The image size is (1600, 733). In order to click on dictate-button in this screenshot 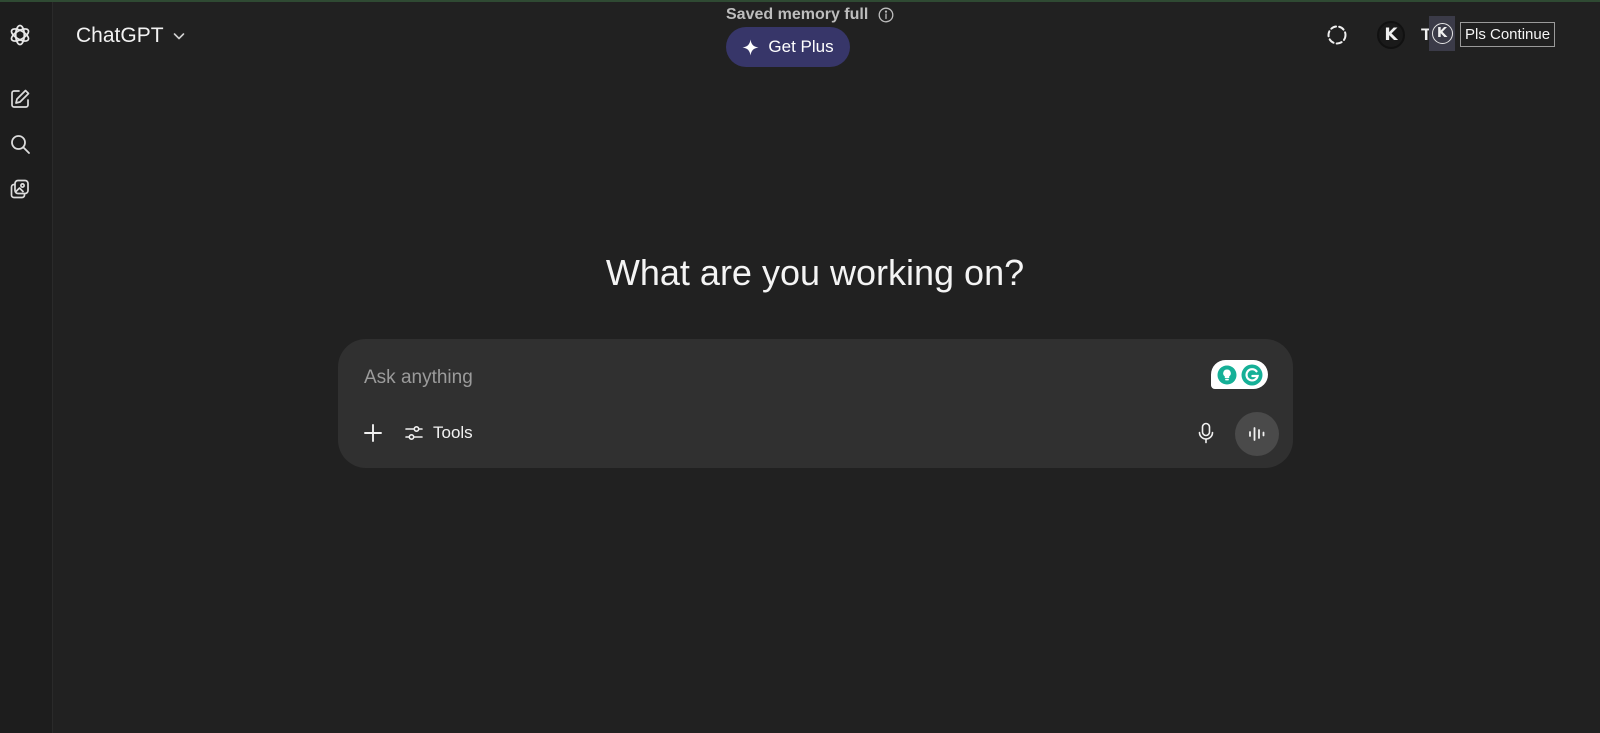, I will do `click(1206, 433)`.